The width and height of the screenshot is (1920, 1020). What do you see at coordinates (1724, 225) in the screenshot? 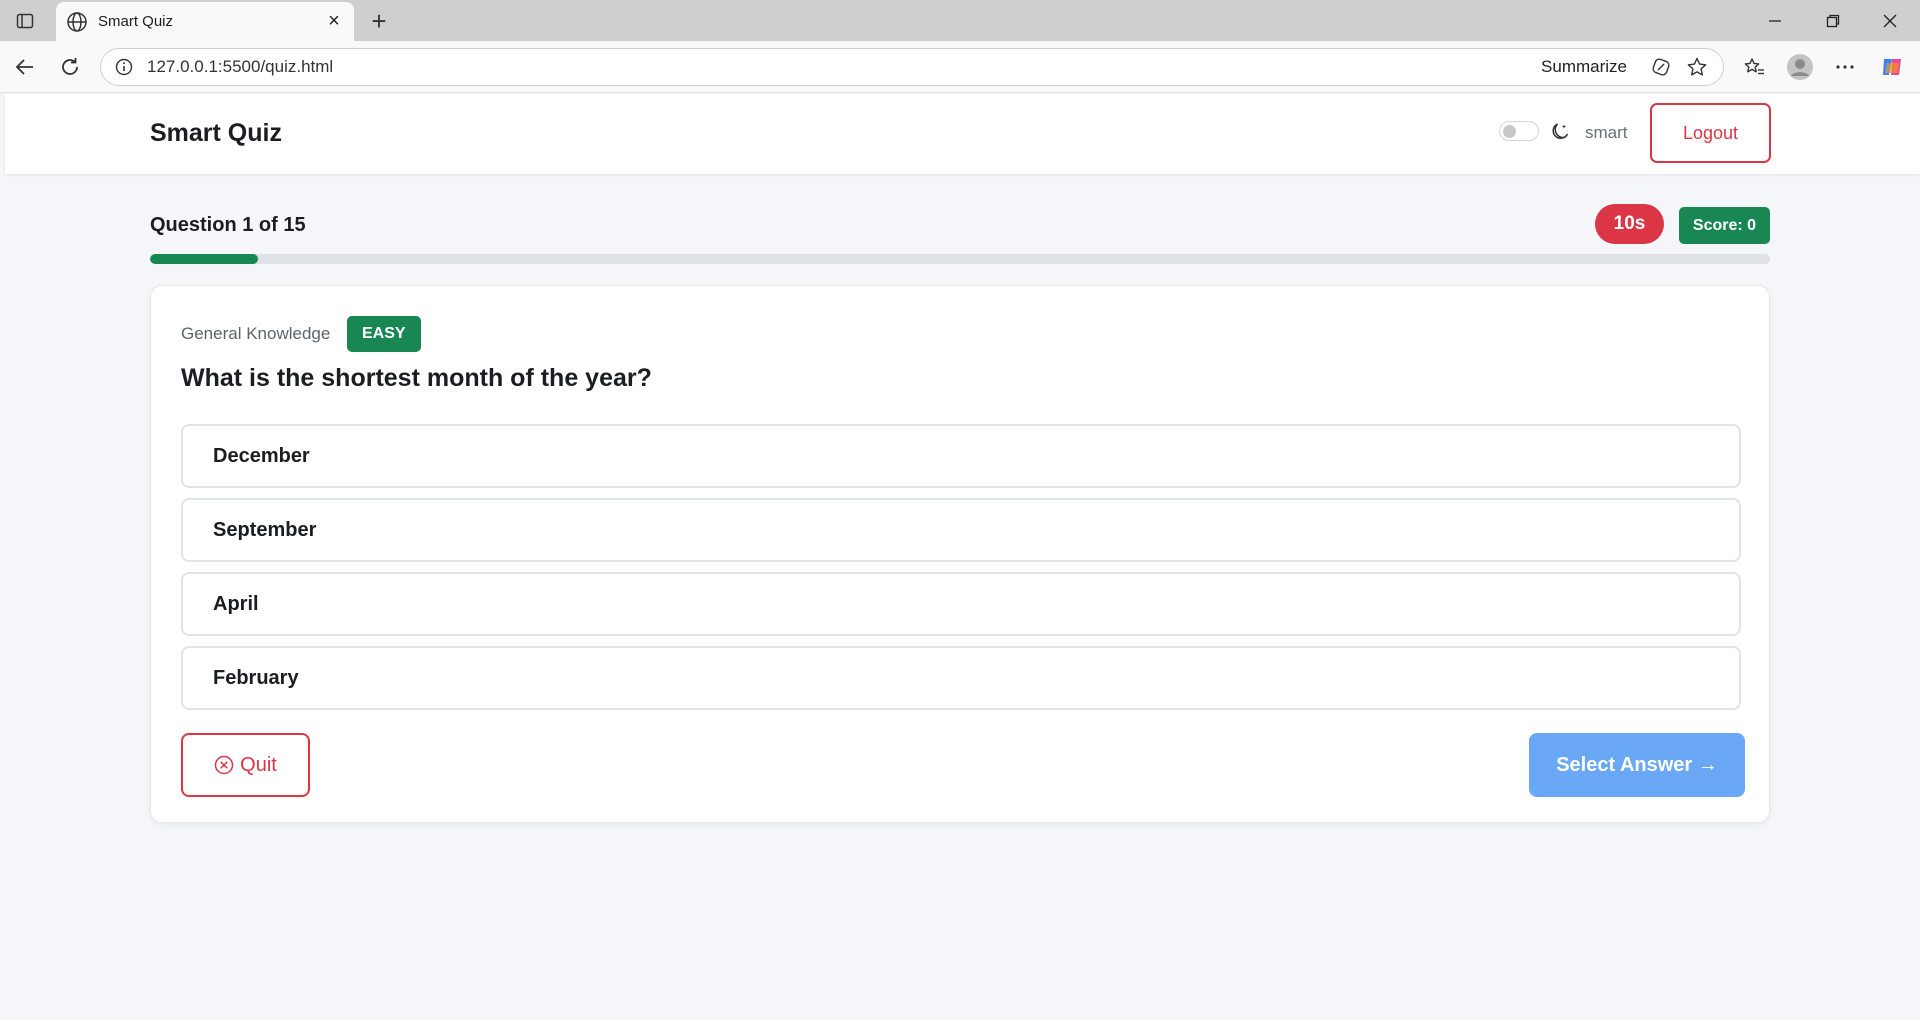
I see `score-badge: Score: 0` at bounding box center [1724, 225].